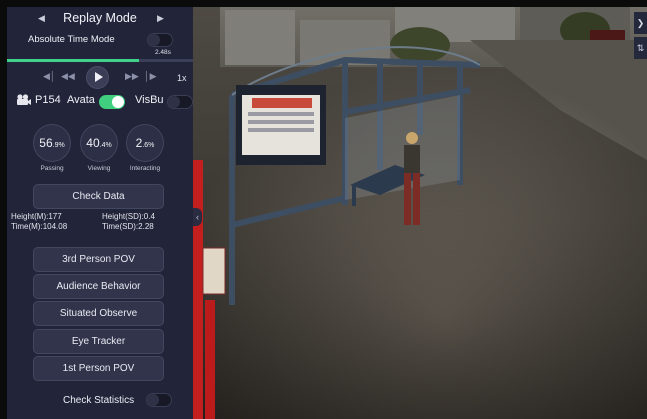  I want to click on viewing-label: Viewing, so click(99, 168).